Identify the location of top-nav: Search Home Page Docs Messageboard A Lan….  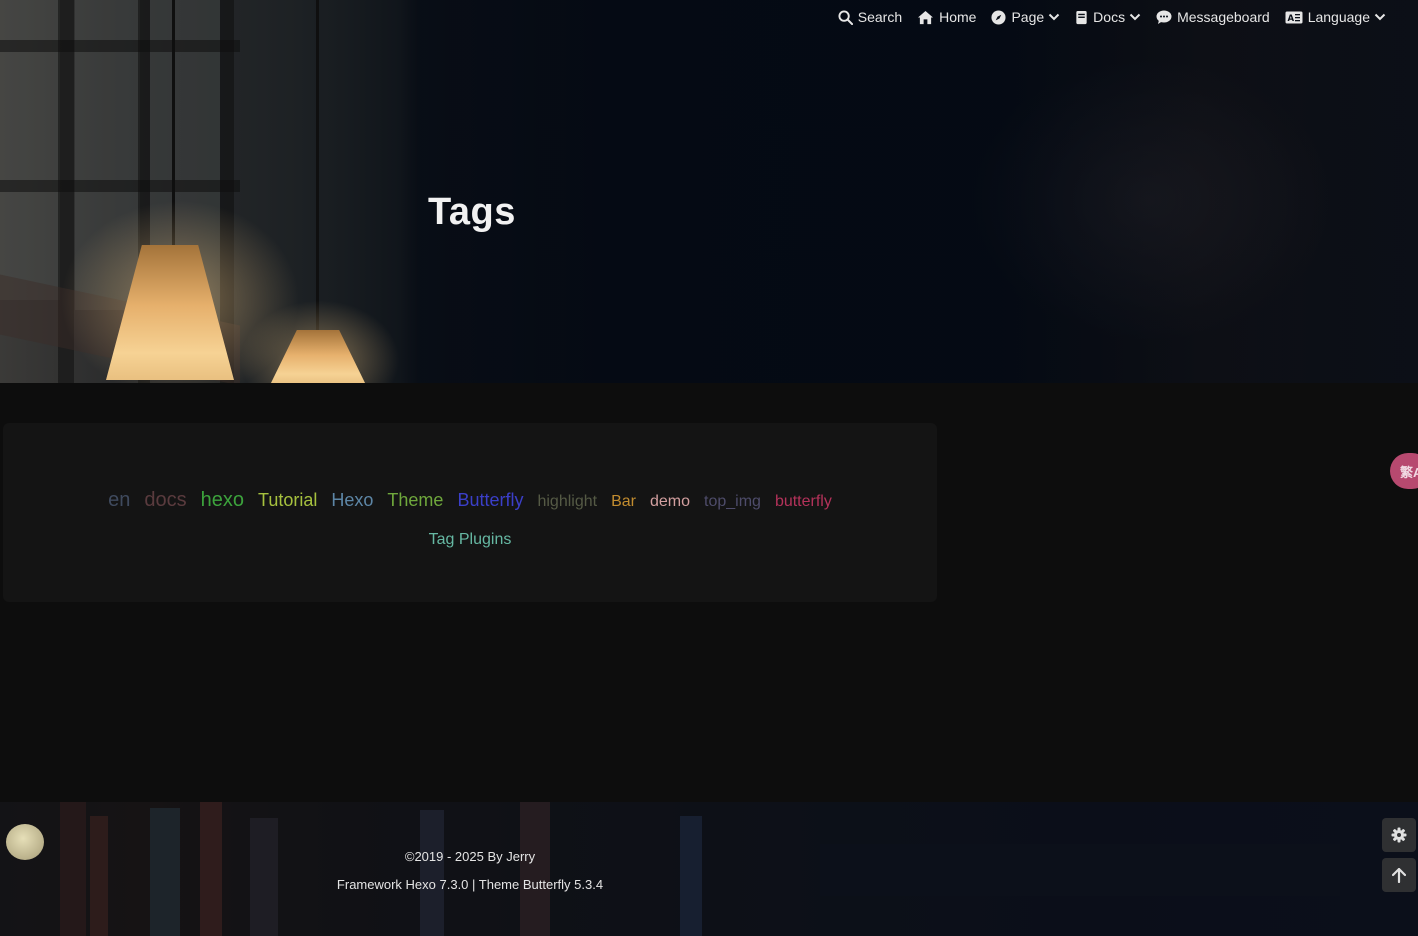
(1104, 17).